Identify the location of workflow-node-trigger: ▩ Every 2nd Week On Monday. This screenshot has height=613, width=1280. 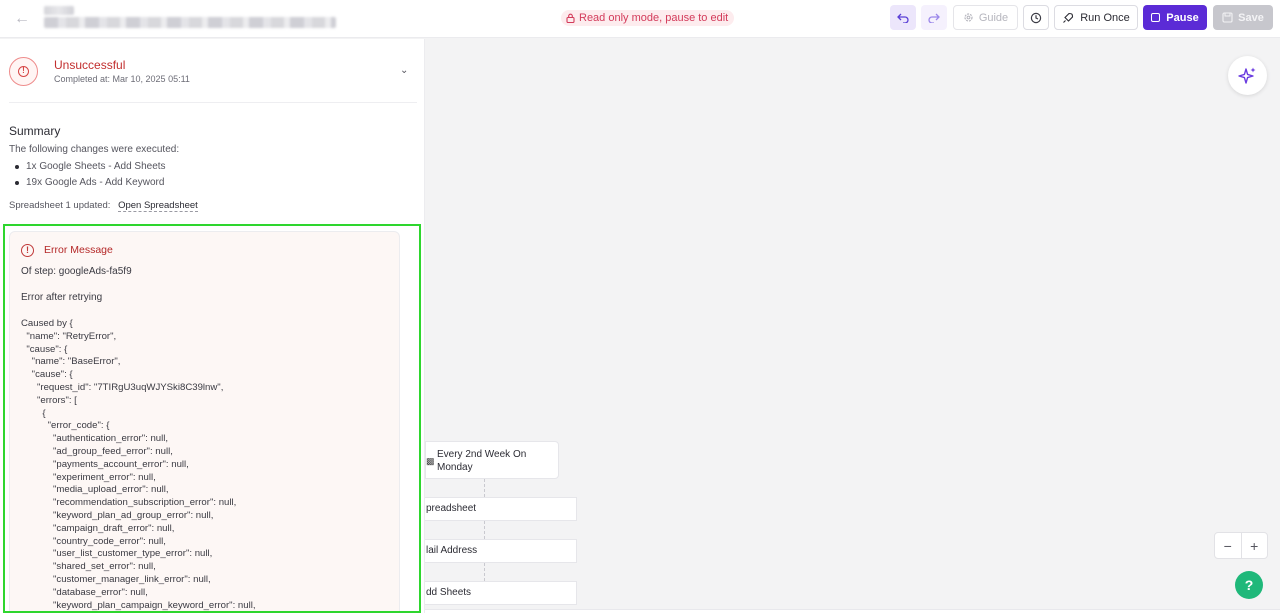
(492, 460).